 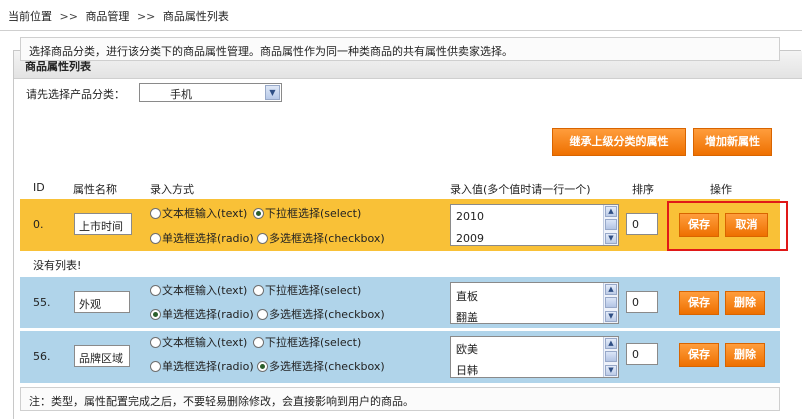 I want to click on values-textarea: 2010 2009 ▲ ▼, so click(x=534, y=225).